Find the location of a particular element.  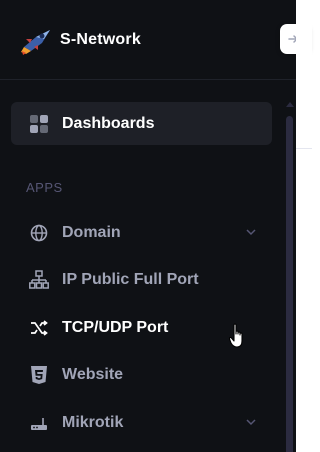

content-divider is located at coordinates (304, 148).